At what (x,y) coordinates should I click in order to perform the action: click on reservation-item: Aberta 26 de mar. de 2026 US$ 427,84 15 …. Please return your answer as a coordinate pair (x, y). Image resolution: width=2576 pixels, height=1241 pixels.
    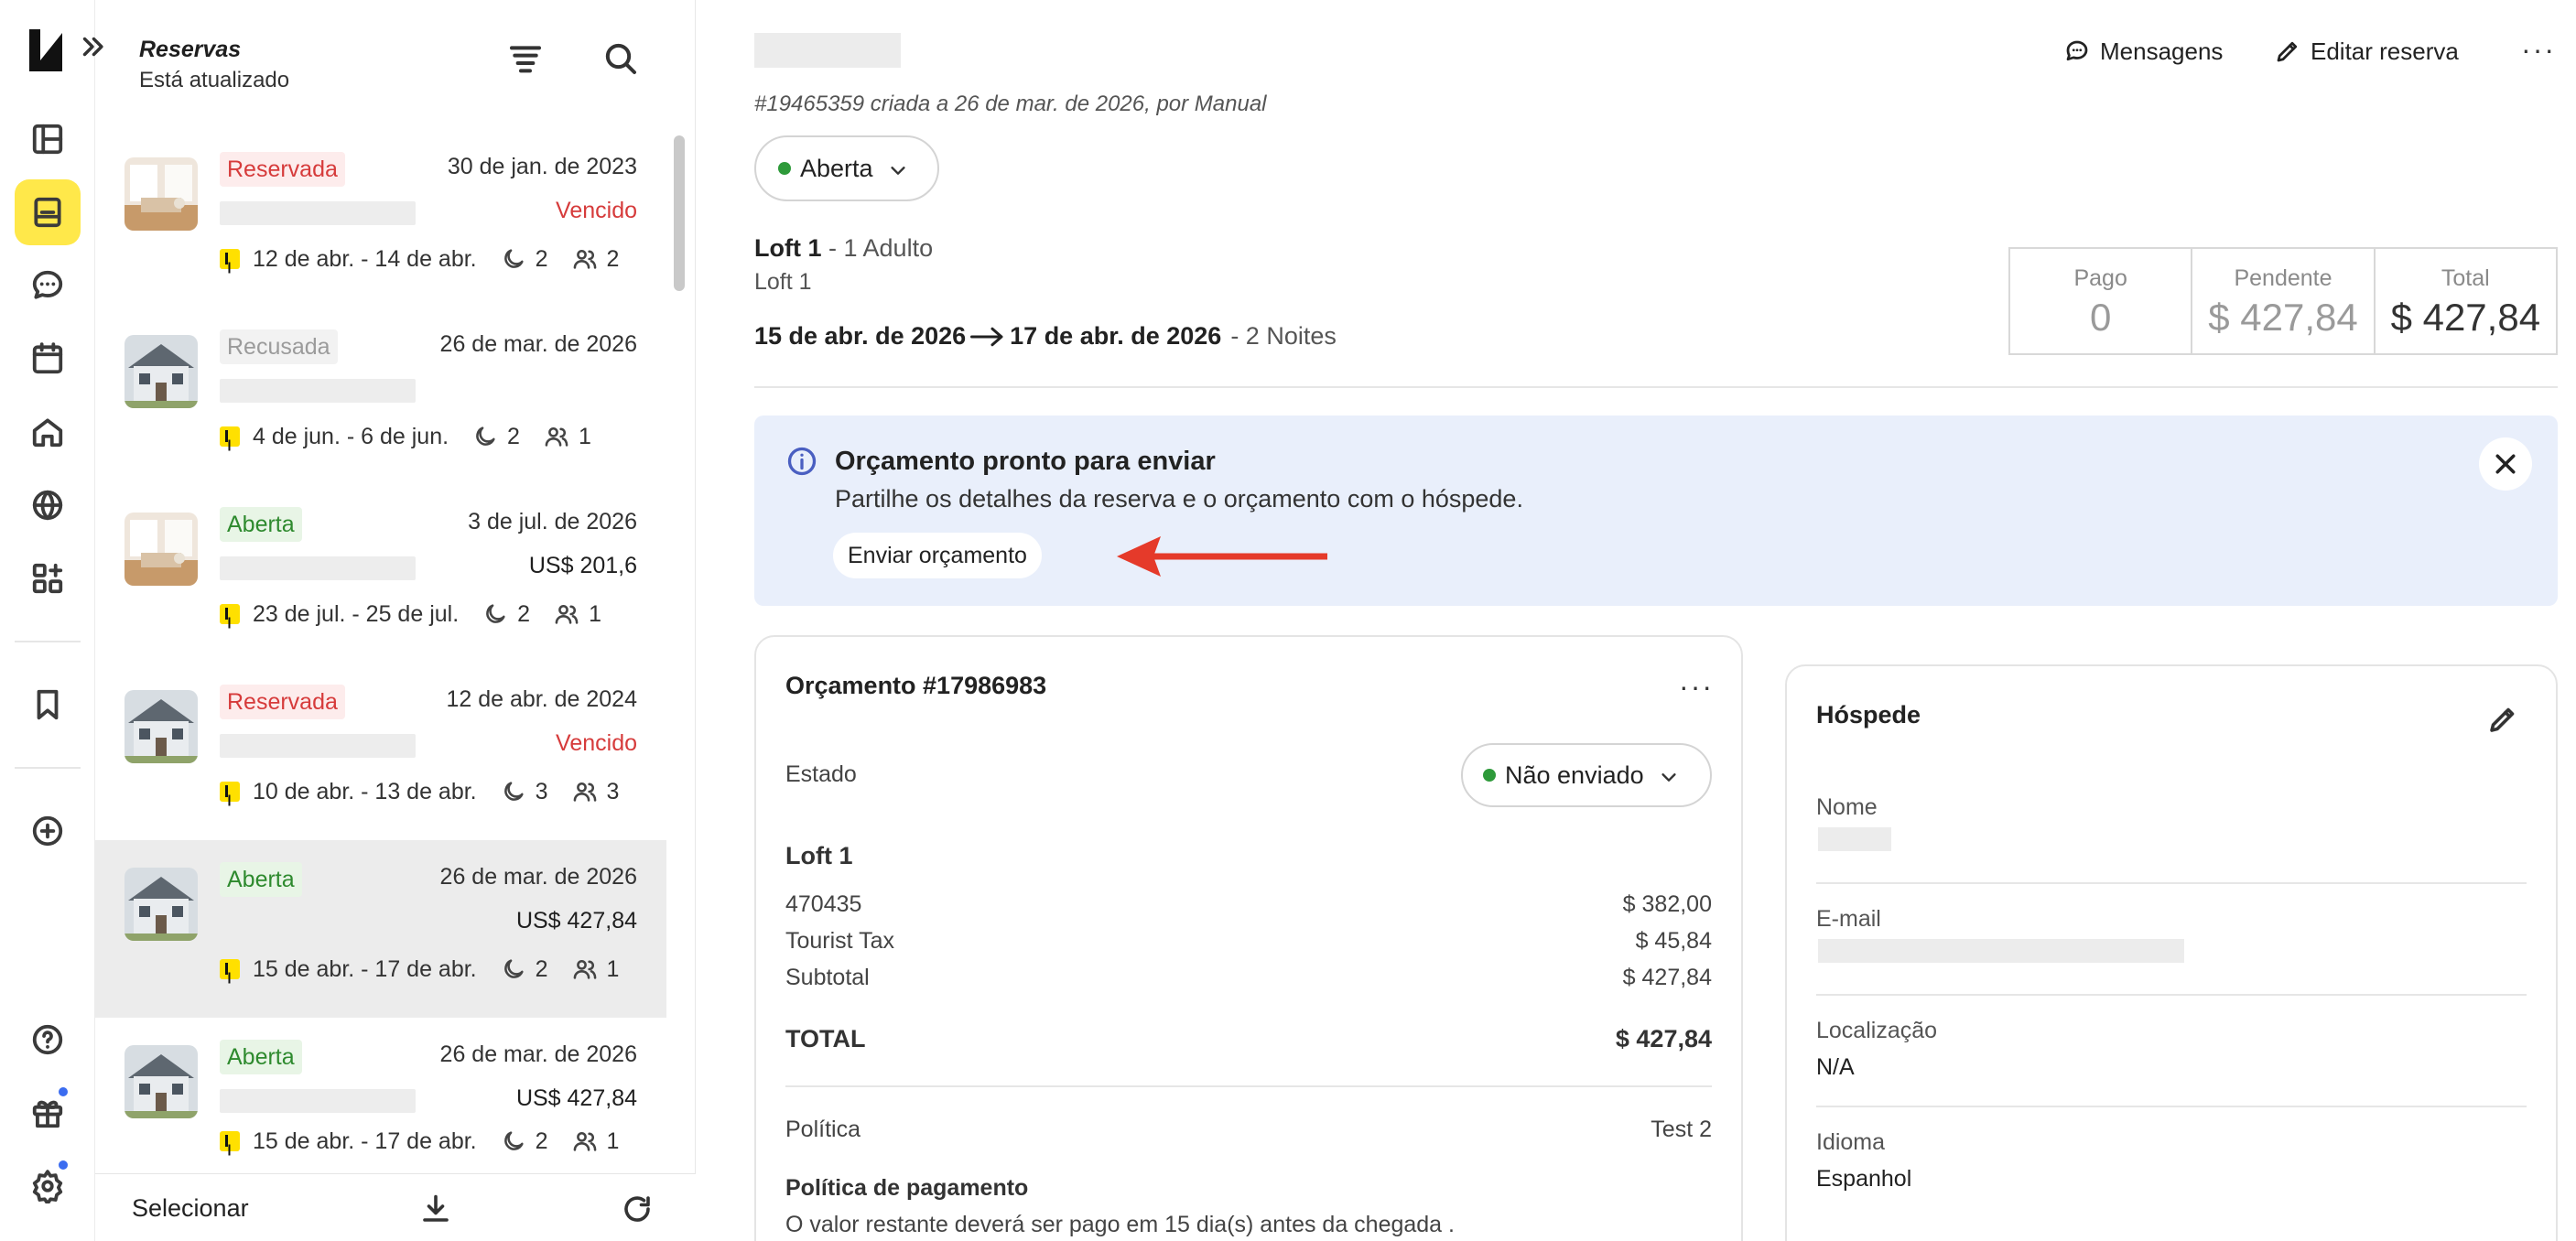
    Looking at the image, I should click on (381, 1106).